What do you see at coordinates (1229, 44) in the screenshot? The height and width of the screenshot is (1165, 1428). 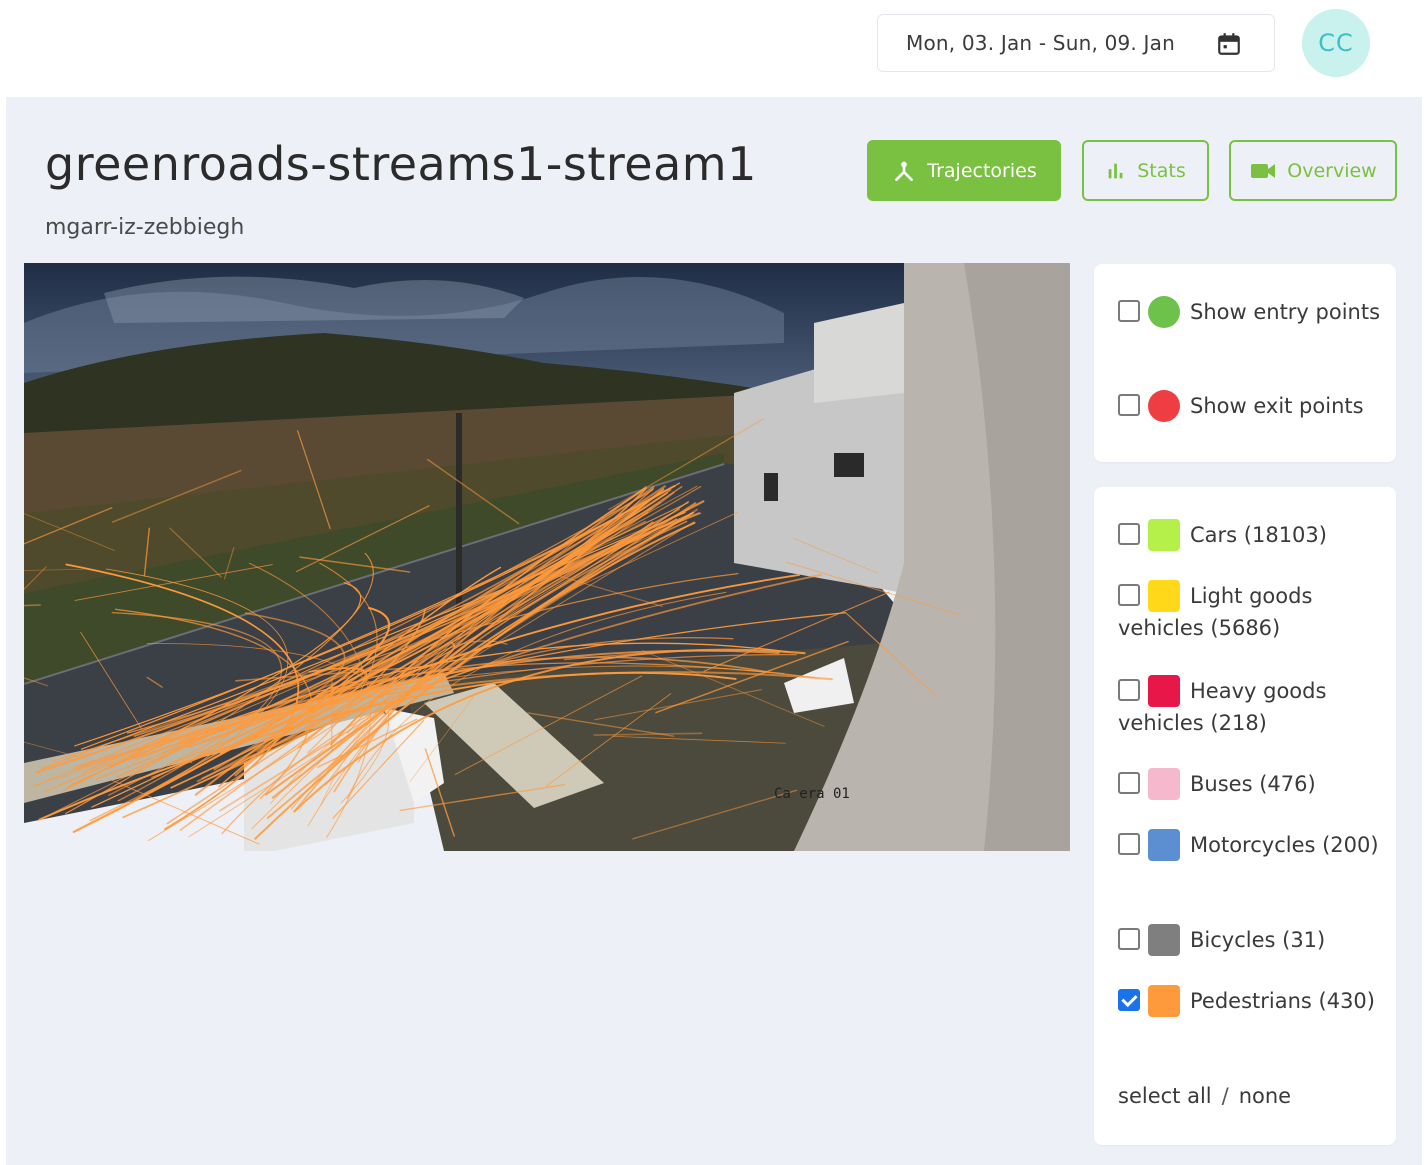 I see `calendar-icon` at bounding box center [1229, 44].